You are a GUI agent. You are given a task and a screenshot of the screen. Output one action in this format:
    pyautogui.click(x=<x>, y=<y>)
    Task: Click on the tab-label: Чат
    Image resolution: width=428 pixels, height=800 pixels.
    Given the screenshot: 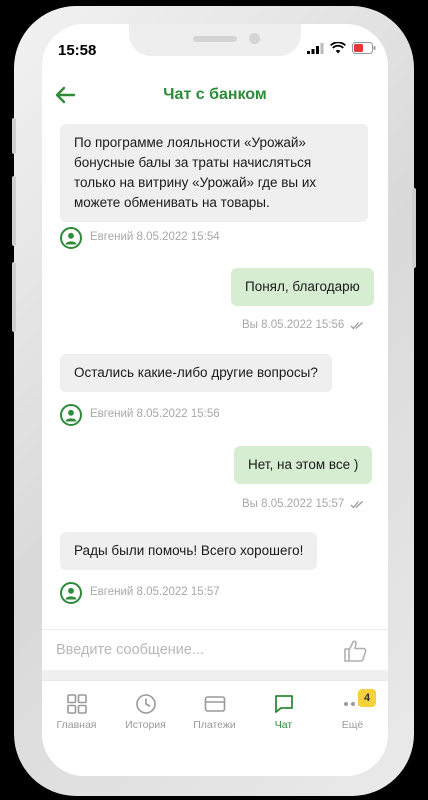 What is the action you would take?
    pyautogui.click(x=283, y=725)
    